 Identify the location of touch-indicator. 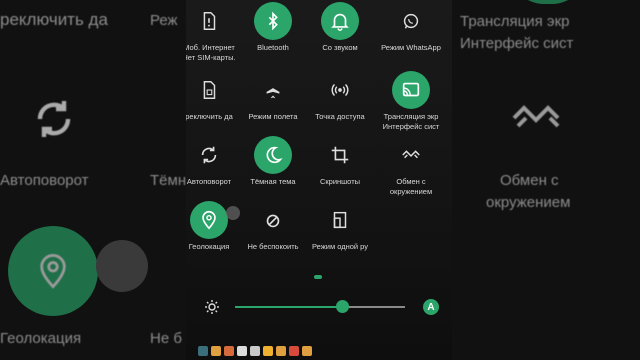
(233, 213).